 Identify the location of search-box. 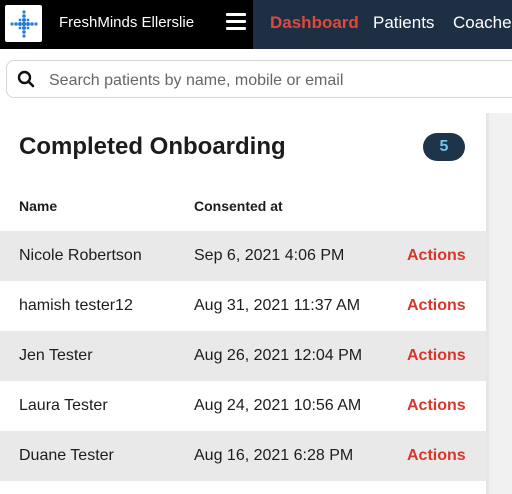
(259, 79).